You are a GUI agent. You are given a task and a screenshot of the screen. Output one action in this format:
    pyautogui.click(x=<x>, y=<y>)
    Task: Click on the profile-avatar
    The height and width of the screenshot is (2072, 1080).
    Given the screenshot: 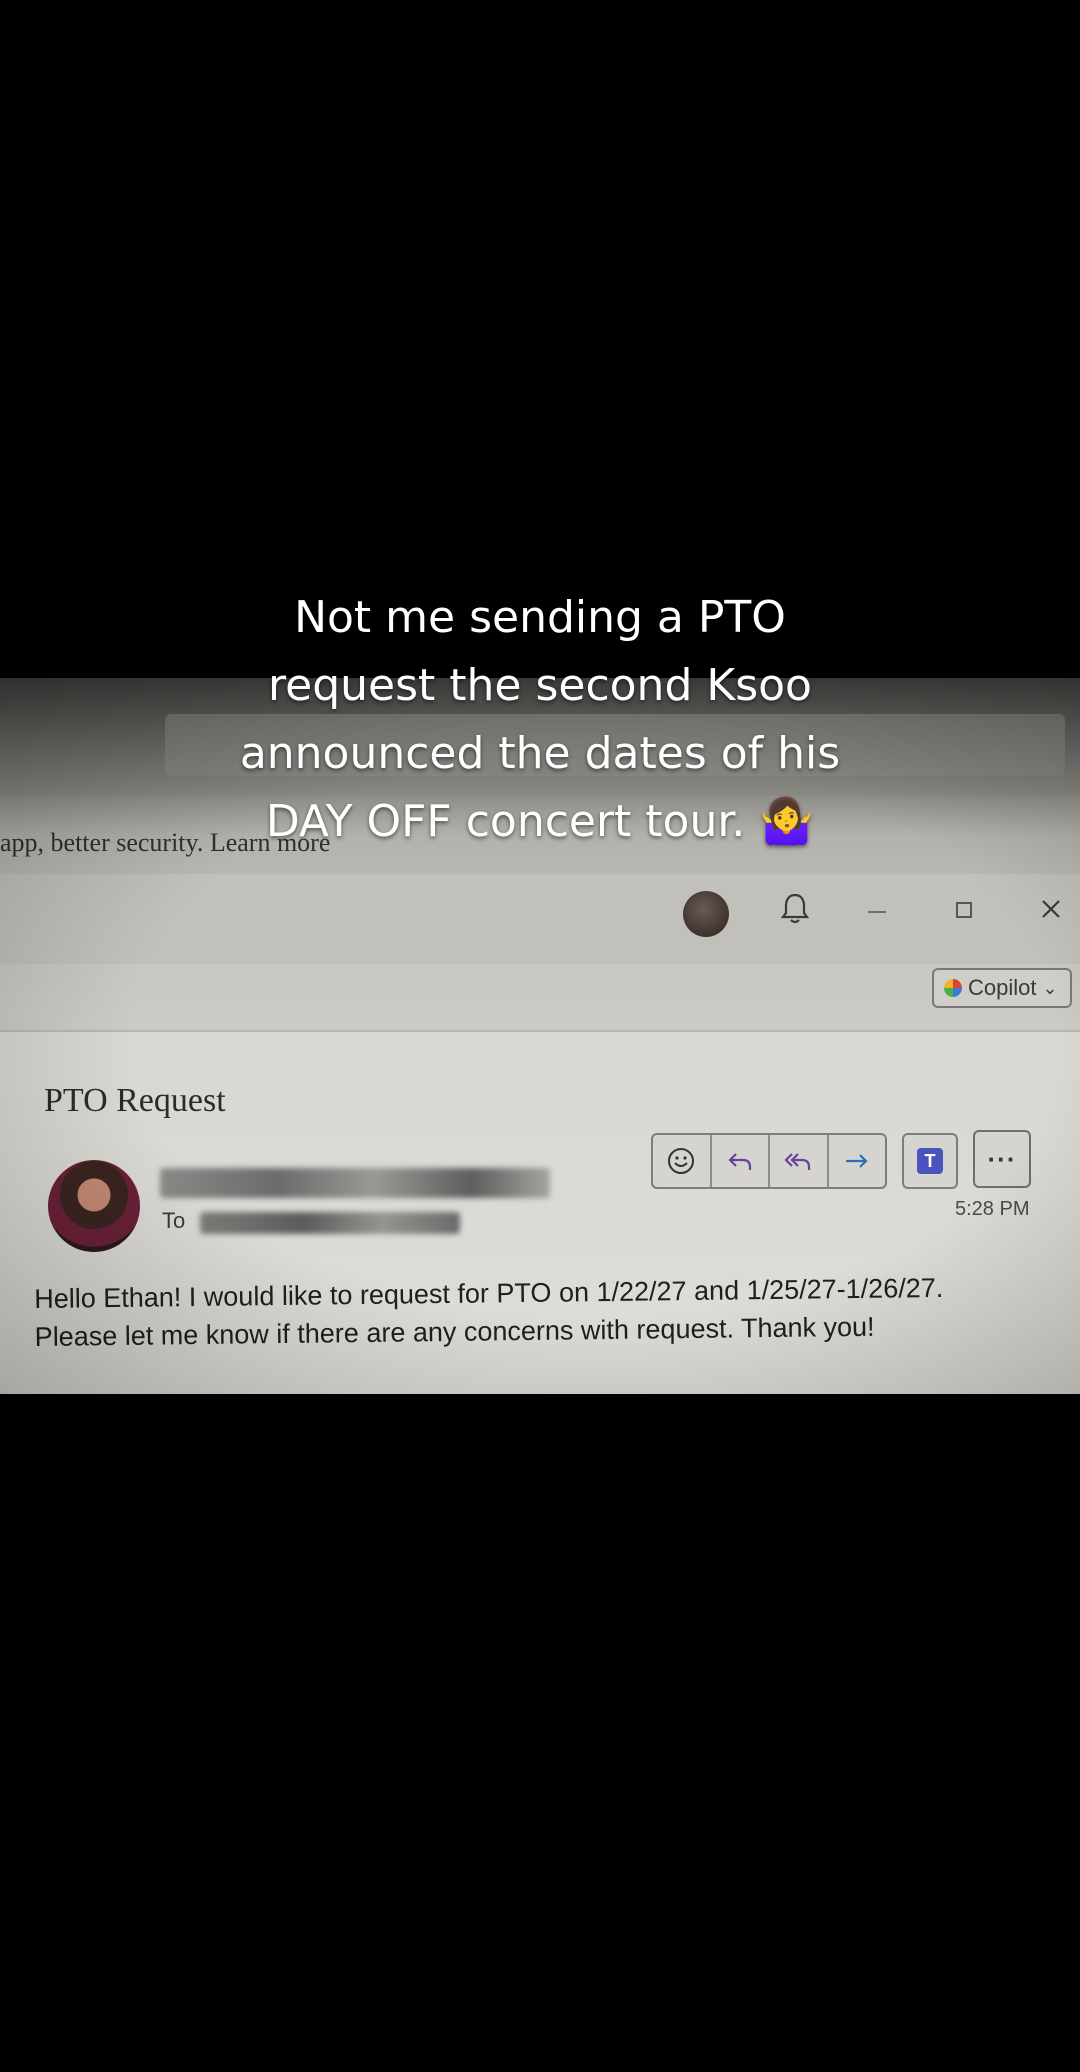 What is the action you would take?
    pyautogui.click(x=706, y=914)
    